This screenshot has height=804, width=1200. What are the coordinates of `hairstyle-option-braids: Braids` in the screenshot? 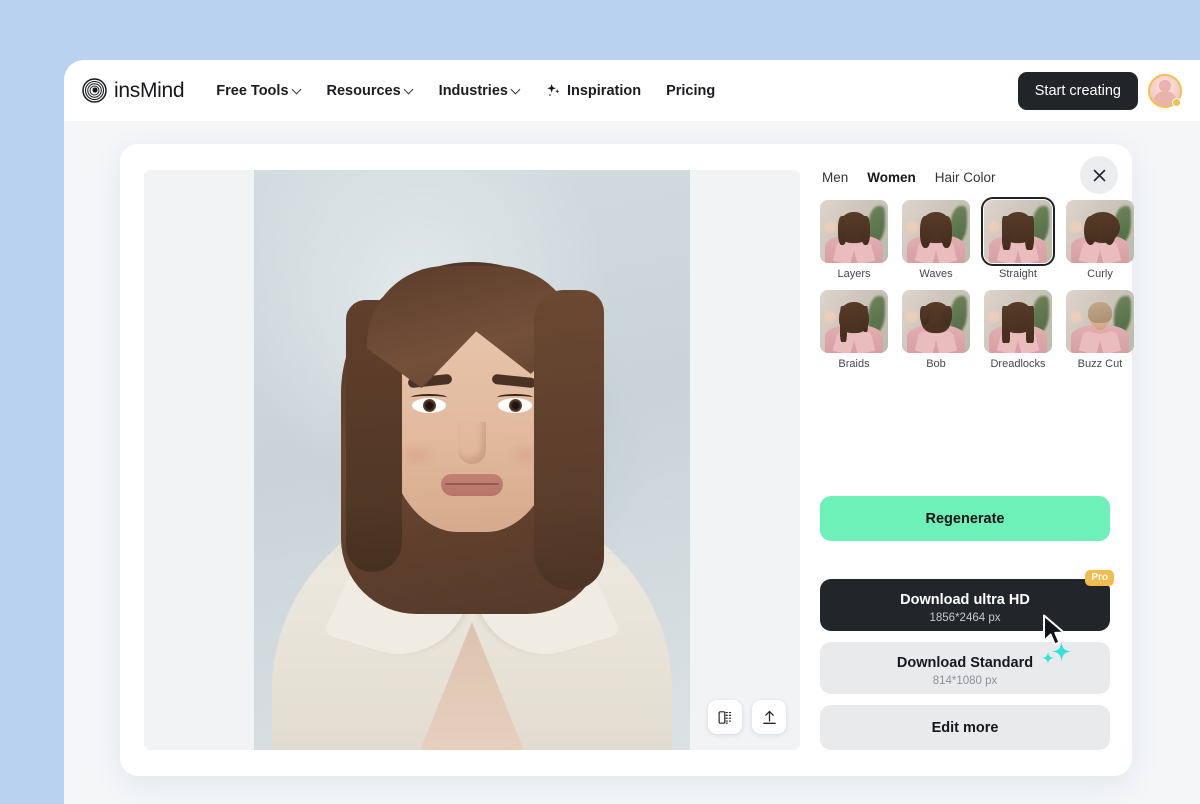 It's located at (854, 330).